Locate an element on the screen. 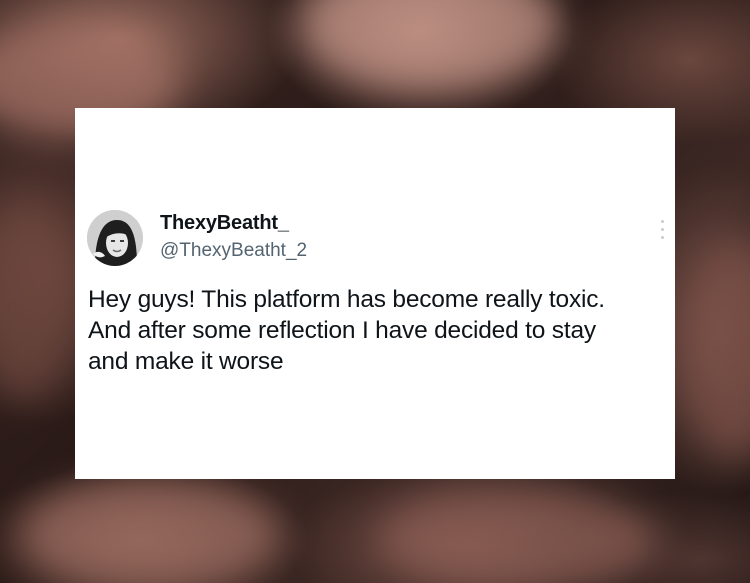 The height and width of the screenshot is (583, 750). avatar is located at coordinates (115, 238).